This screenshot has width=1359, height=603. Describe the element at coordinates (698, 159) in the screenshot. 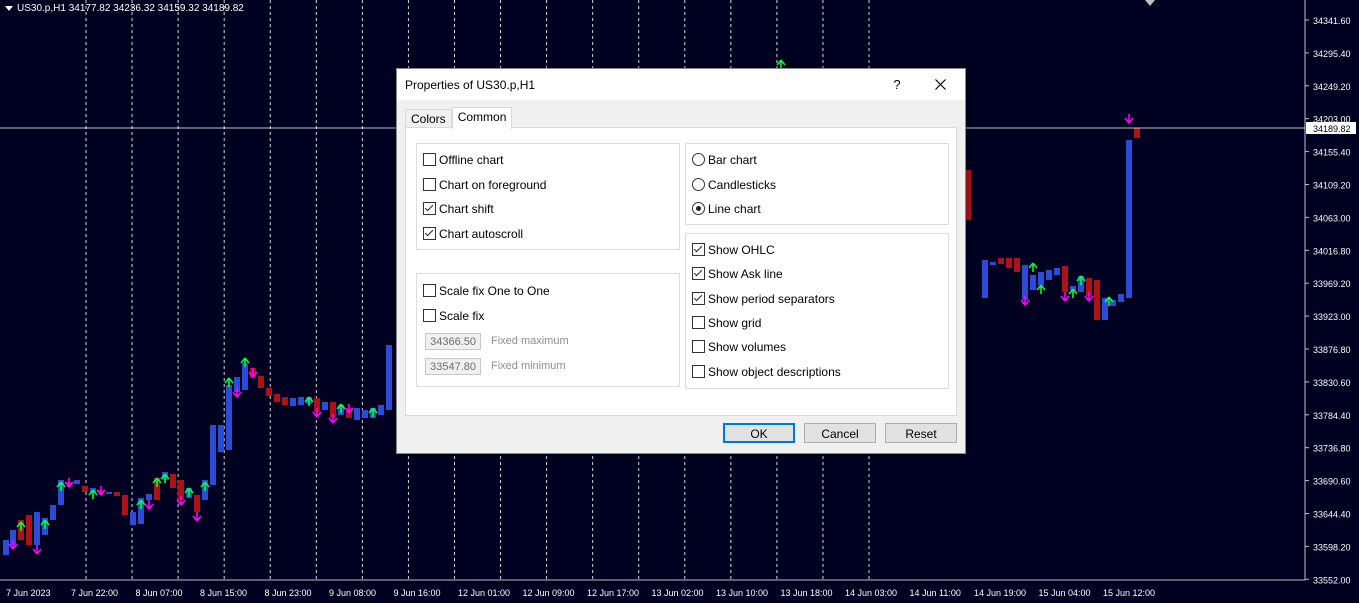

I see `bar-chart-radio` at that location.